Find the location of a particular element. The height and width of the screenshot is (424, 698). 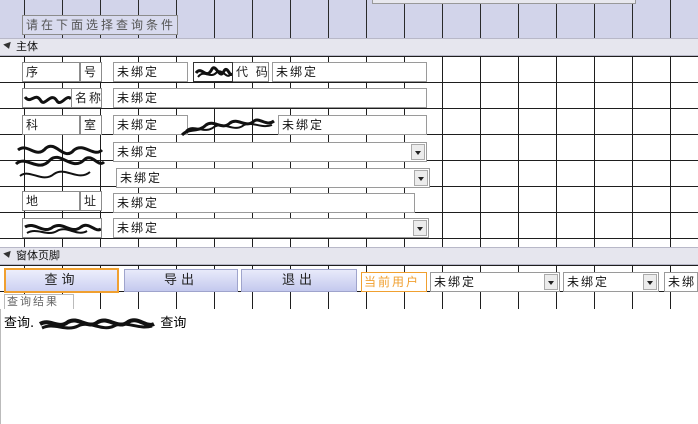

label-dept-b: 室 is located at coordinates (91, 125).